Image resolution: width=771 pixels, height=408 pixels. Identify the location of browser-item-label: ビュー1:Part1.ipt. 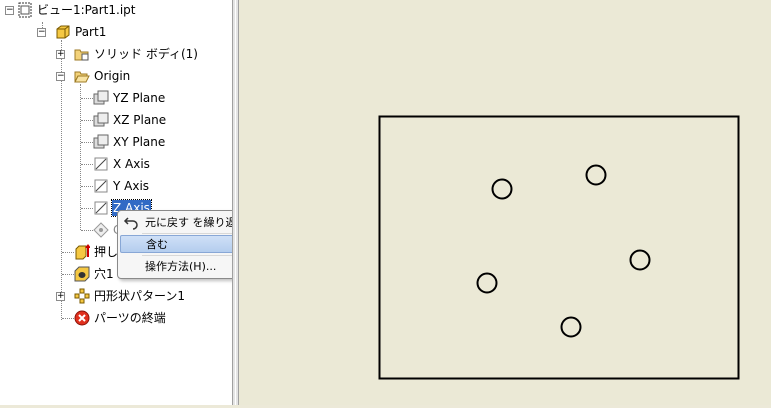
(86, 10).